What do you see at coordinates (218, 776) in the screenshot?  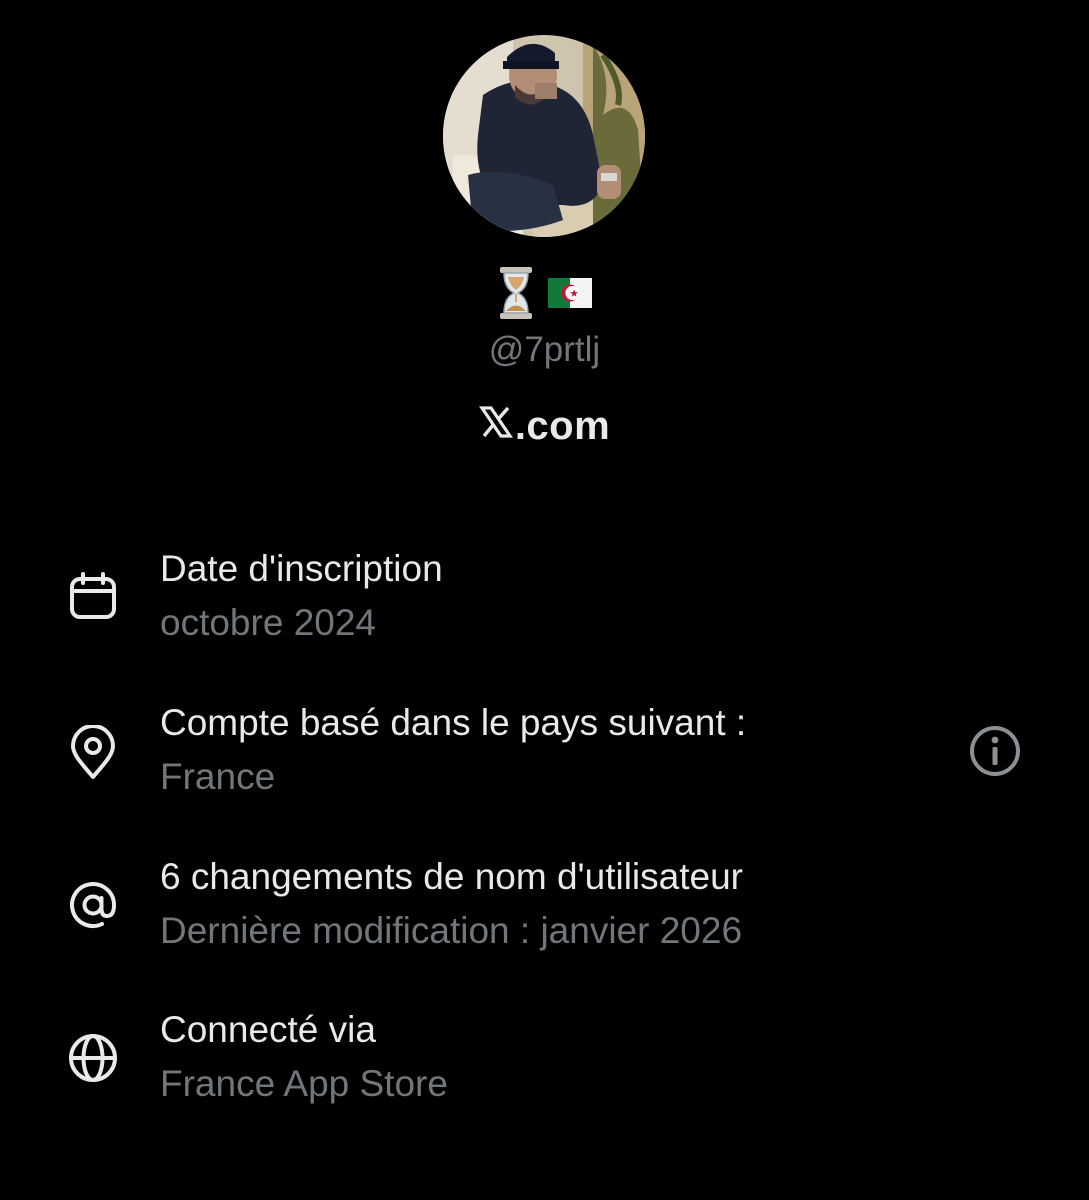 I see `detail-subtitle: France` at bounding box center [218, 776].